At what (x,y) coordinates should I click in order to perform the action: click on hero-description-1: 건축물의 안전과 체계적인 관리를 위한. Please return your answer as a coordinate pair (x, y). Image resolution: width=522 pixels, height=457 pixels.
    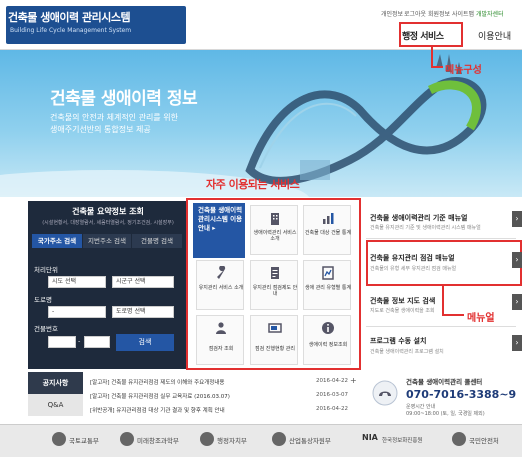
    Looking at the image, I should click on (114, 117).